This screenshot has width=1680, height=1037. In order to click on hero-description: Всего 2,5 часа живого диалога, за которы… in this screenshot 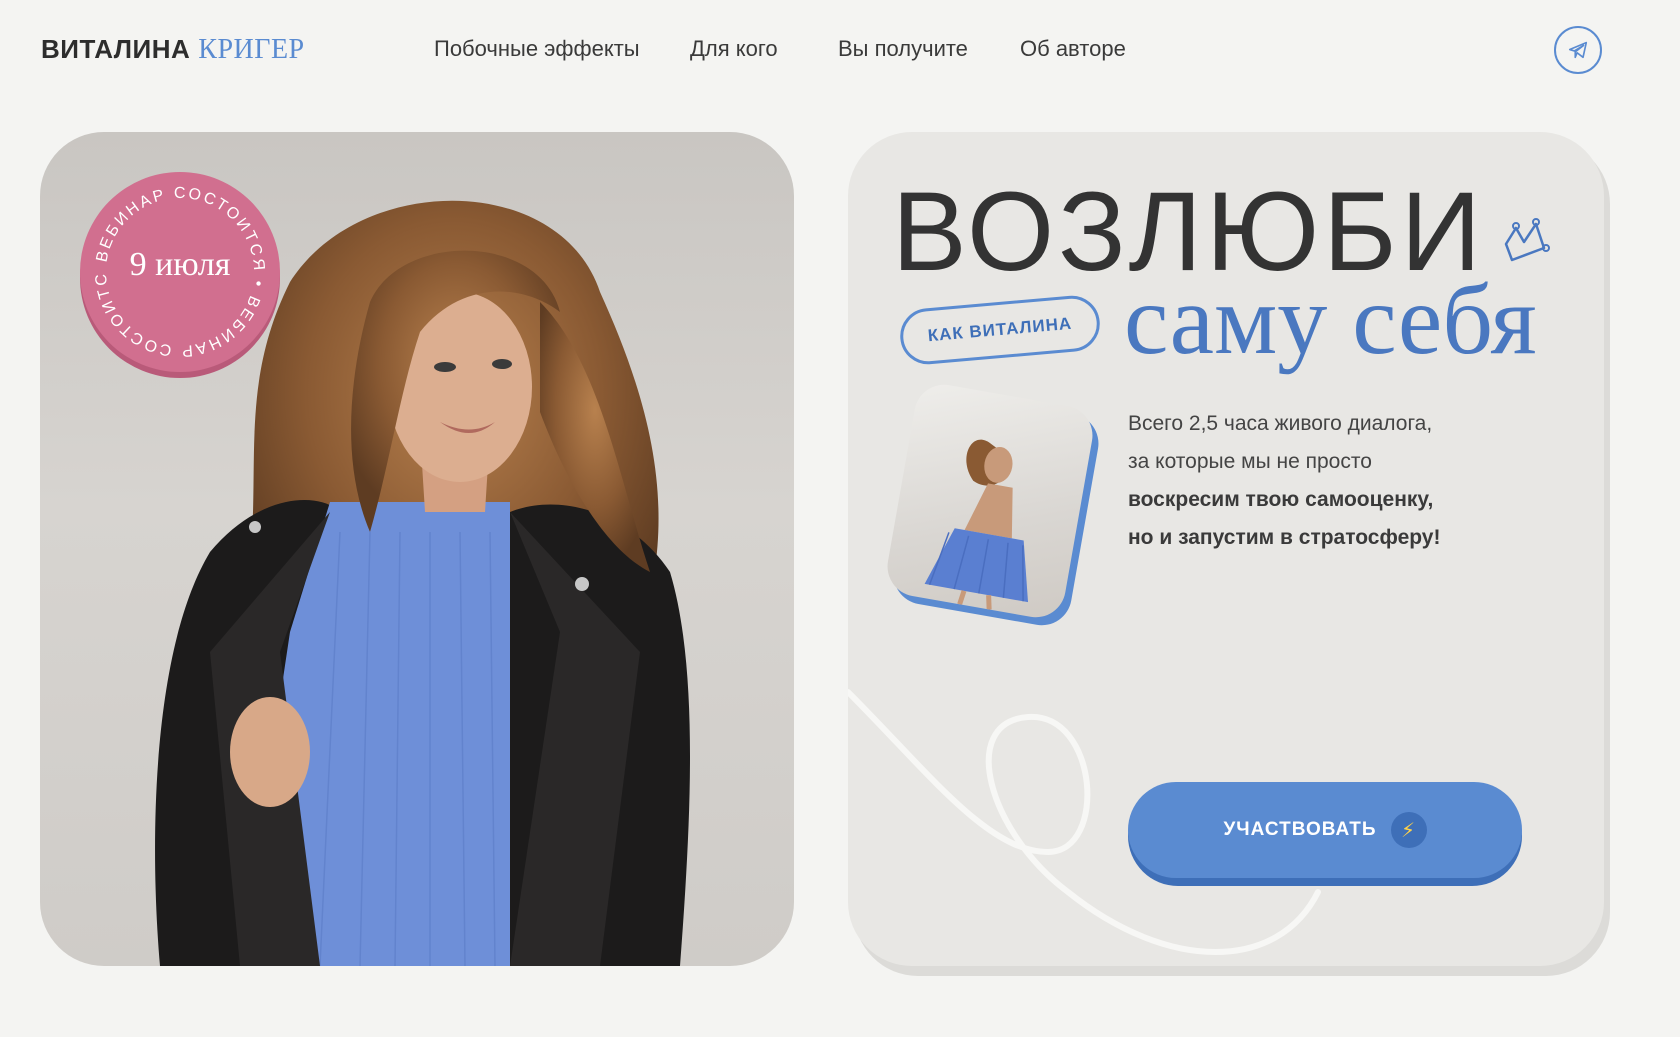, I will do `click(1284, 481)`.